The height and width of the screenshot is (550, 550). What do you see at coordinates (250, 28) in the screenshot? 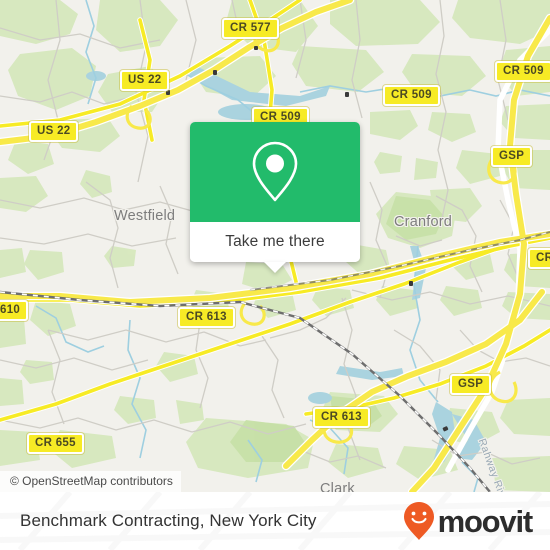
I see `road-shield-cr-577: CR 577` at bounding box center [250, 28].